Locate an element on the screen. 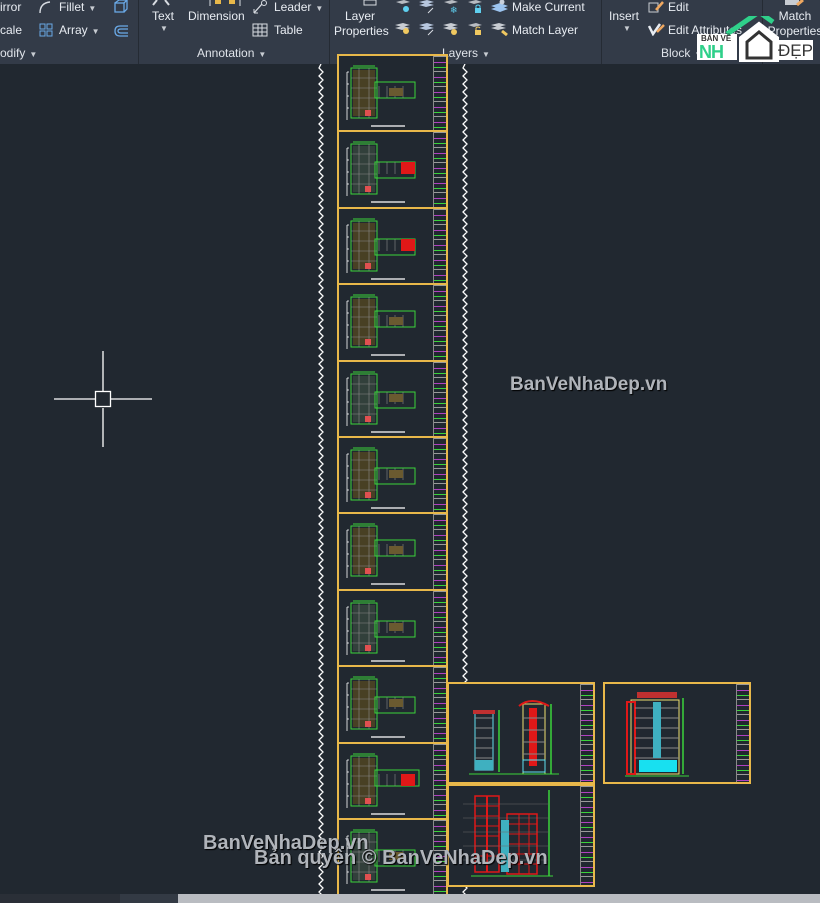 The image size is (820, 903). make-current-button: Make Current is located at coordinates (548, 7).